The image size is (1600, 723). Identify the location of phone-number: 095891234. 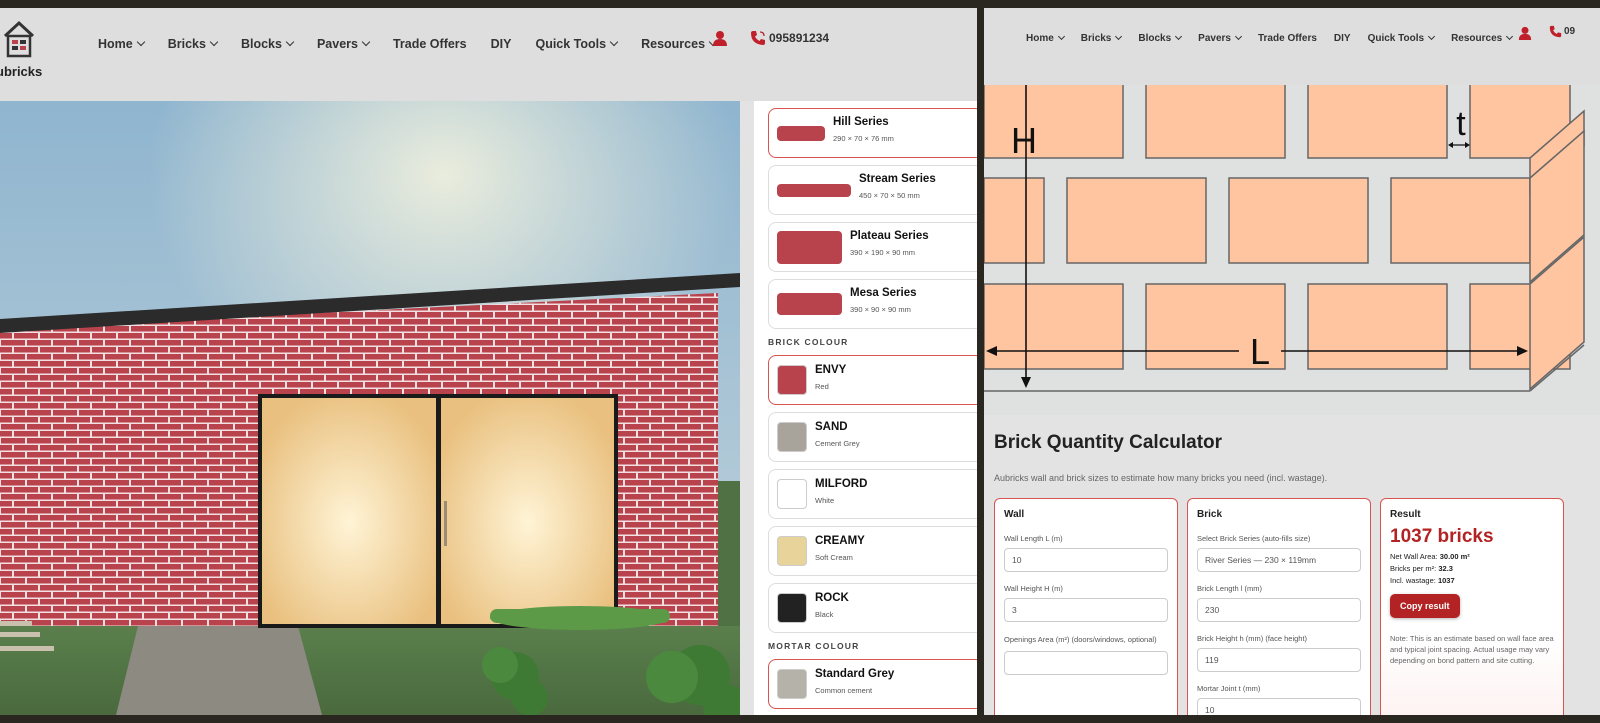
(799, 38).